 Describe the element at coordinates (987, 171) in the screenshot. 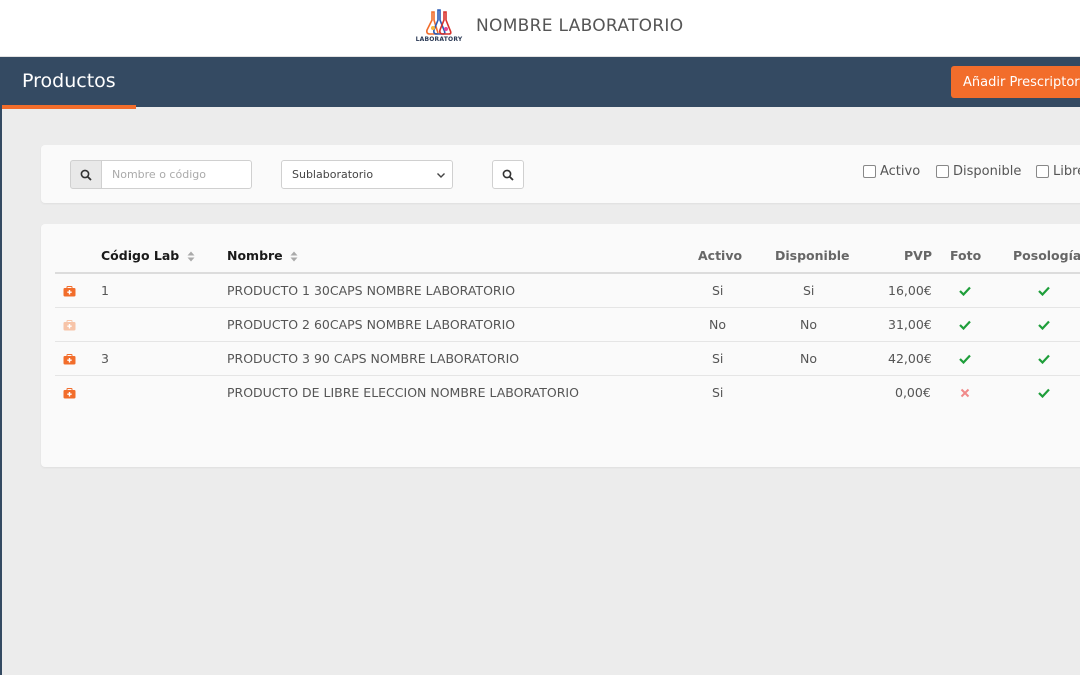

I see `checkbox-disponible-label: Disponible` at that location.